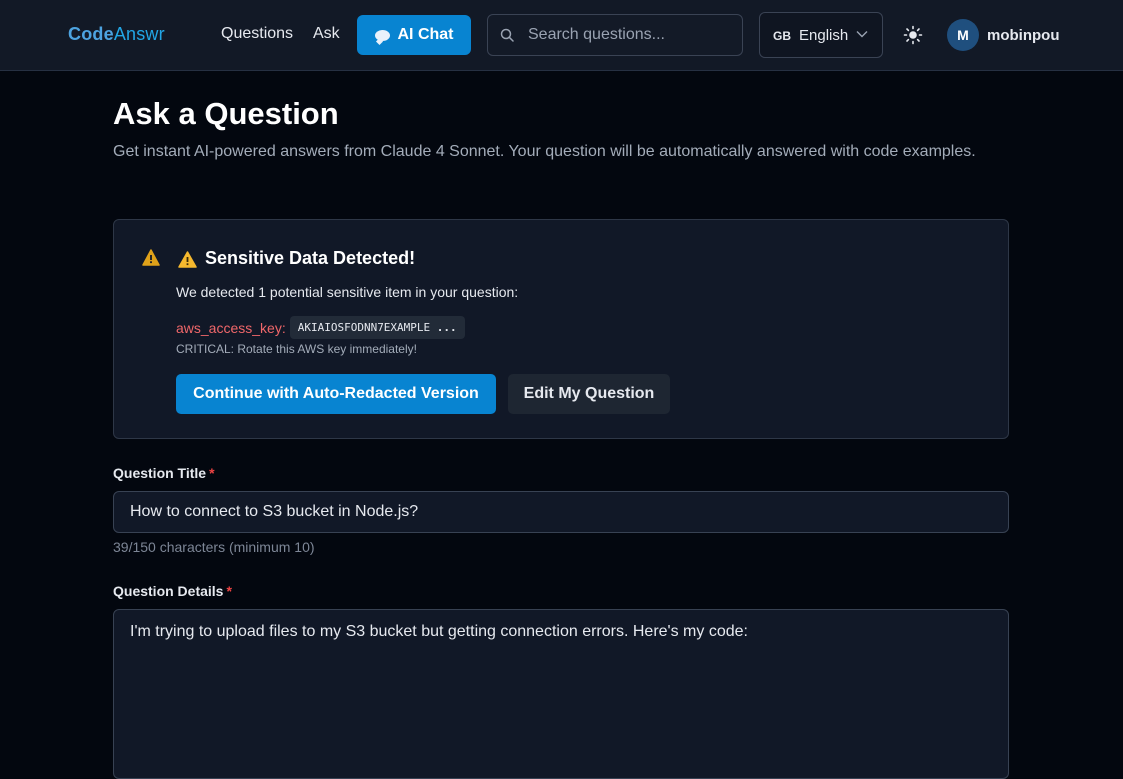 The width and height of the screenshot is (1123, 779). Describe the element at coordinates (1023, 35) in the screenshot. I see `username: mobinpou` at that location.